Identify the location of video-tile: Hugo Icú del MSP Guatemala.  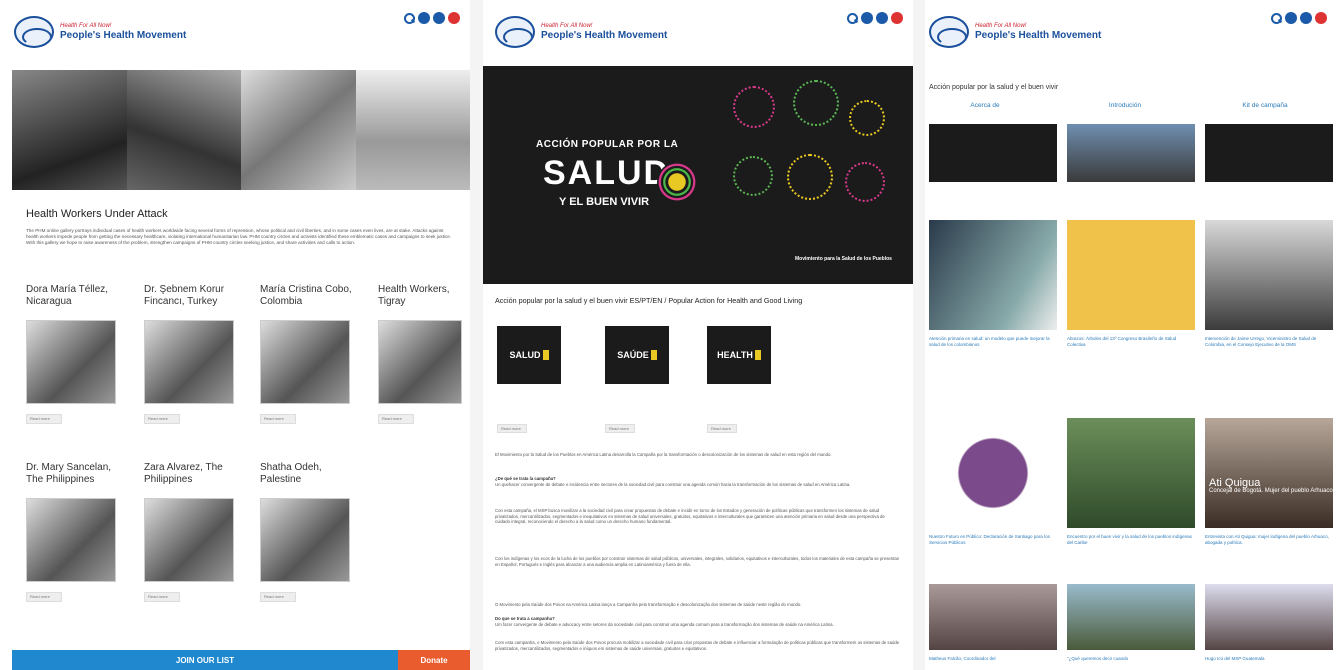
(1269, 623).